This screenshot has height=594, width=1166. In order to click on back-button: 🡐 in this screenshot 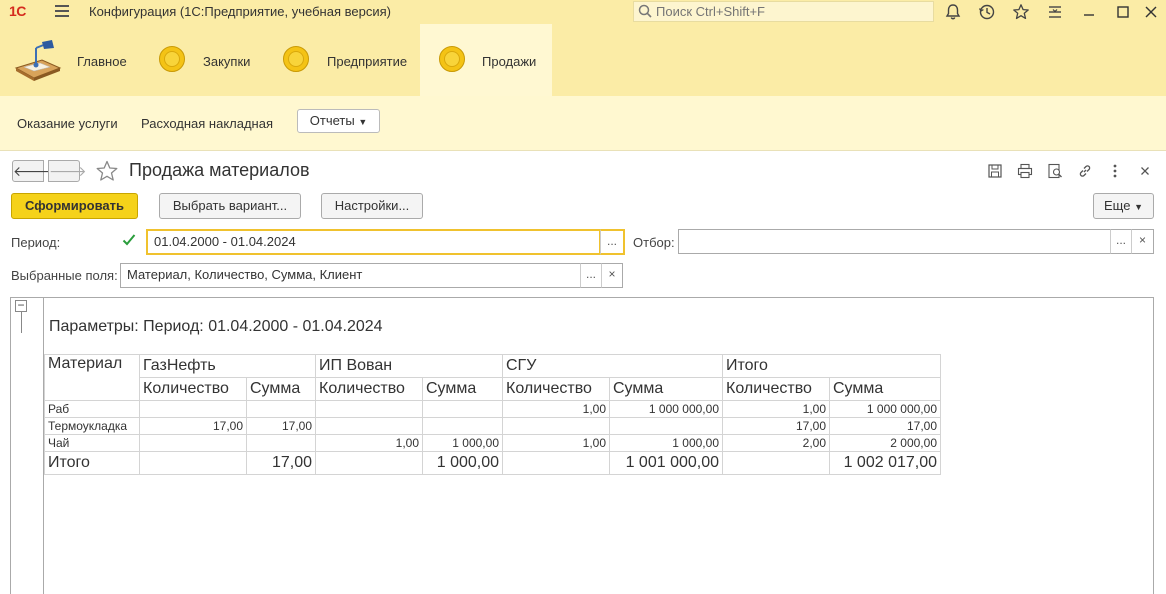, I will do `click(31, 171)`.